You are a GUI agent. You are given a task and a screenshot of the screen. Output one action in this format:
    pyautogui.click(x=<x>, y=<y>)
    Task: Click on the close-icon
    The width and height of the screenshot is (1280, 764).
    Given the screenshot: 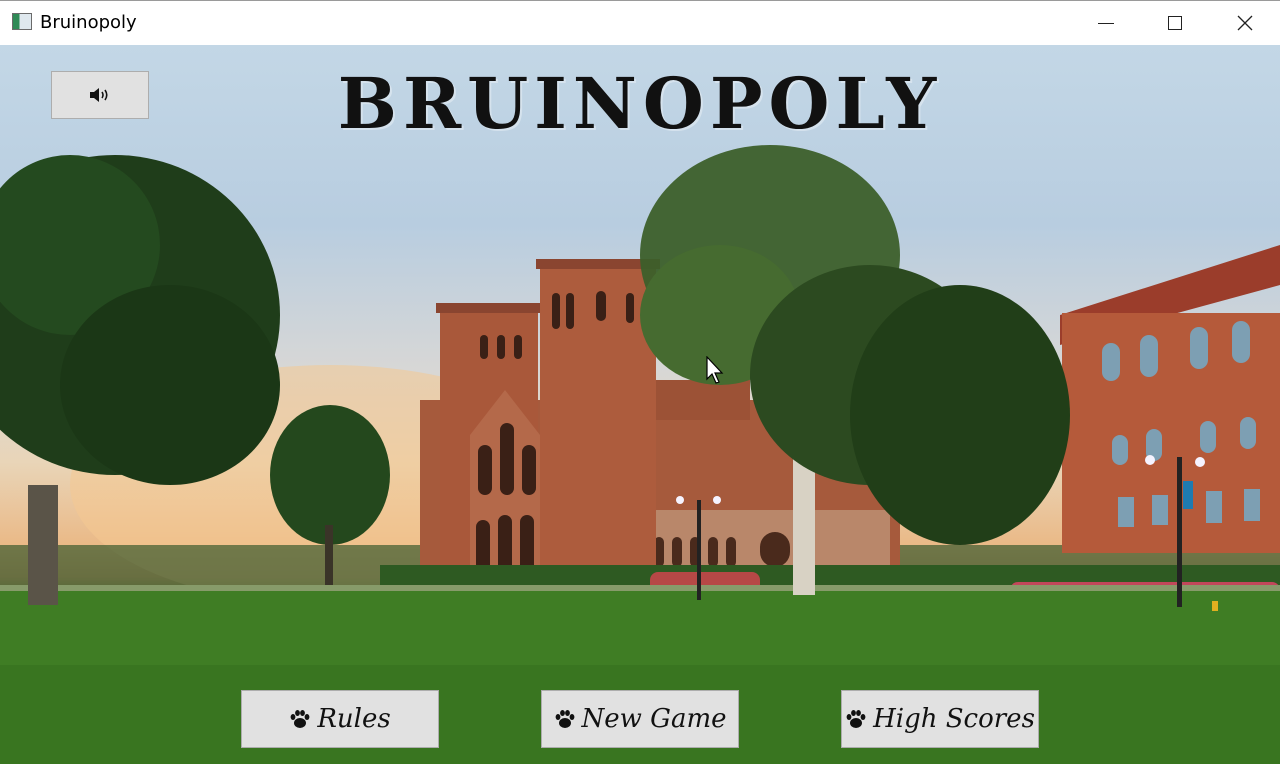 What is the action you would take?
    pyautogui.click(x=1245, y=23)
    